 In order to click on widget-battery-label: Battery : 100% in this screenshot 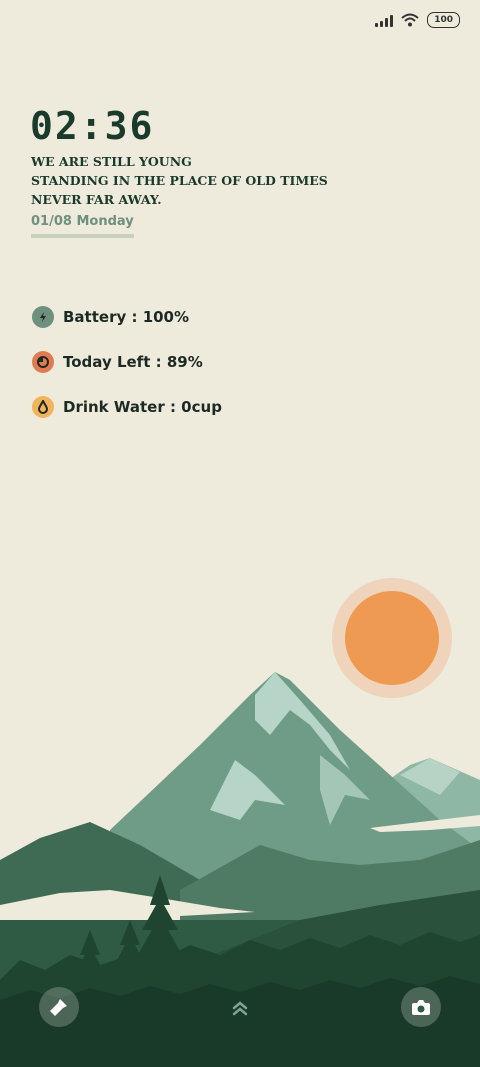, I will do `click(126, 317)`.